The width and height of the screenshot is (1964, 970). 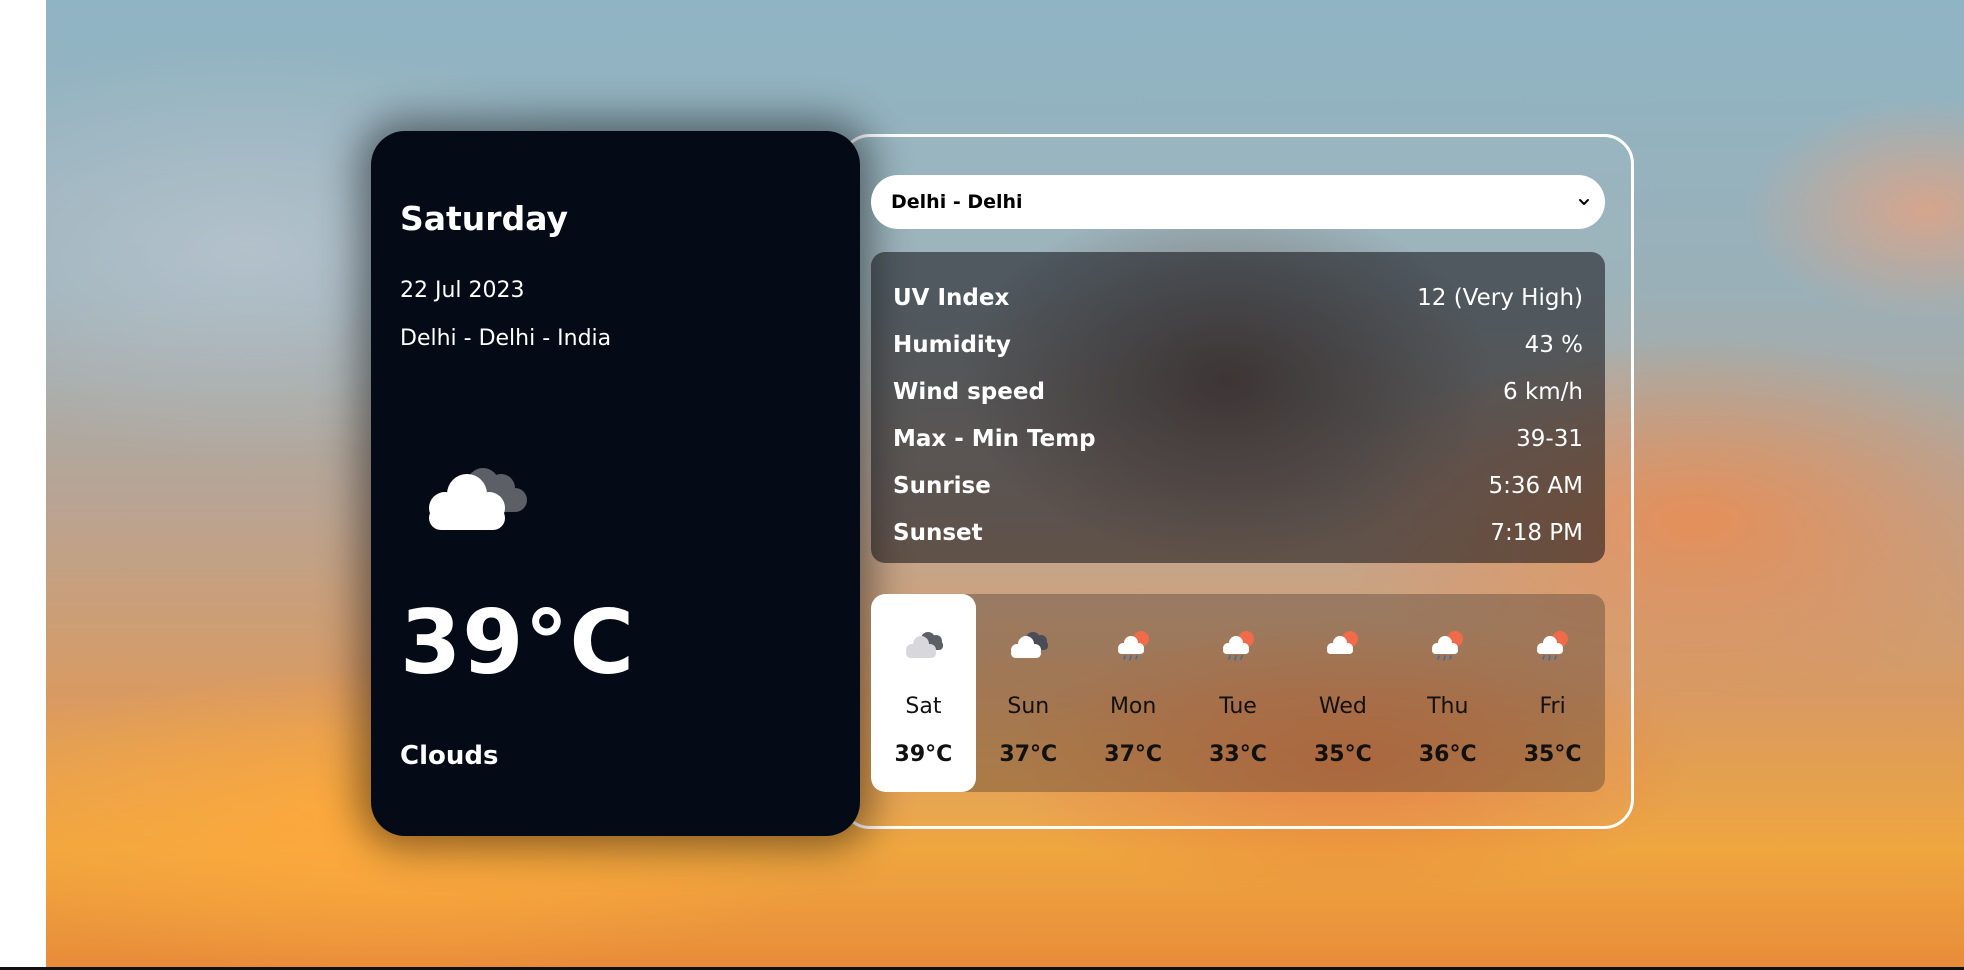 I want to click on detail-row-uv-index: UV Index 12 (Very High), so click(x=1238, y=297).